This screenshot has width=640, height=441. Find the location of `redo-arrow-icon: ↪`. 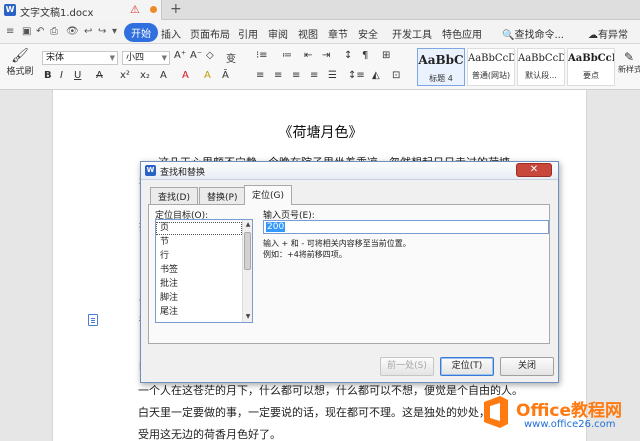

redo-arrow-icon: ↪ is located at coordinates (102, 31).